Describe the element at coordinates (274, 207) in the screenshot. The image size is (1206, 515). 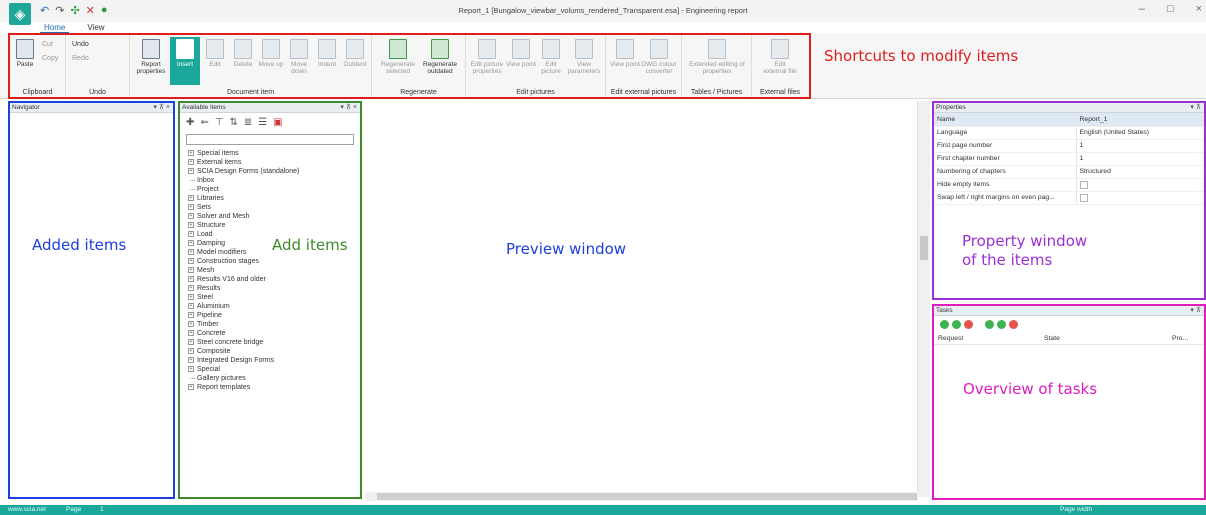
I see `tree-item: + Sets` at that location.